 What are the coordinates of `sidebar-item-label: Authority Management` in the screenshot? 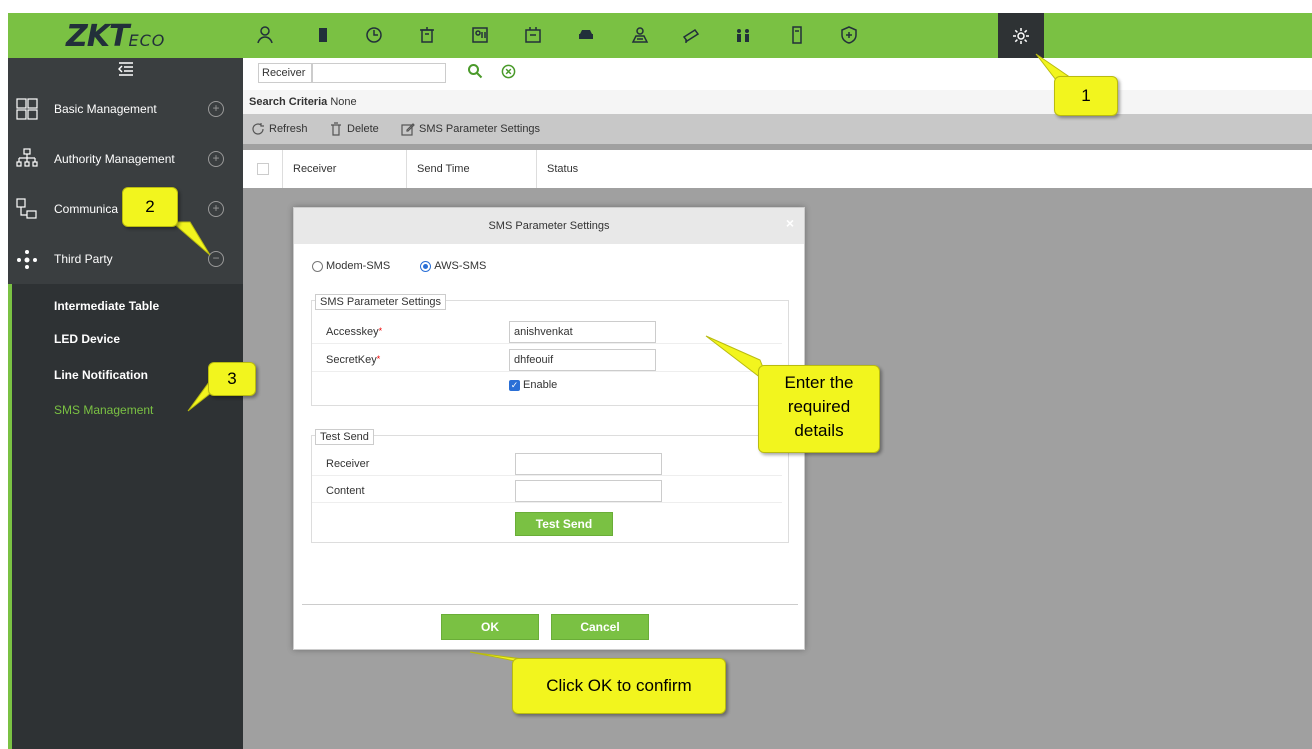 It's located at (114, 159).